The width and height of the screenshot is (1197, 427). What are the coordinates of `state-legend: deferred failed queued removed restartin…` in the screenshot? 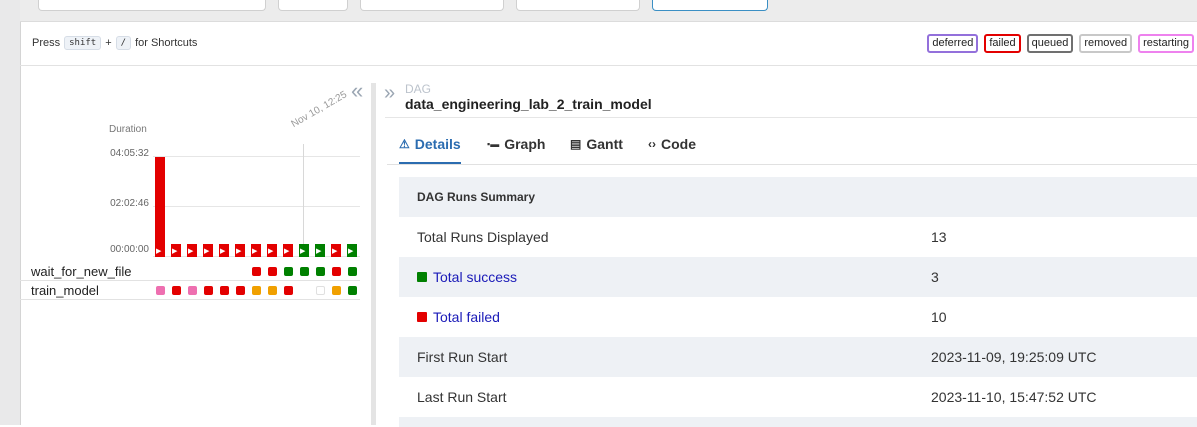 It's located at (1060, 43).